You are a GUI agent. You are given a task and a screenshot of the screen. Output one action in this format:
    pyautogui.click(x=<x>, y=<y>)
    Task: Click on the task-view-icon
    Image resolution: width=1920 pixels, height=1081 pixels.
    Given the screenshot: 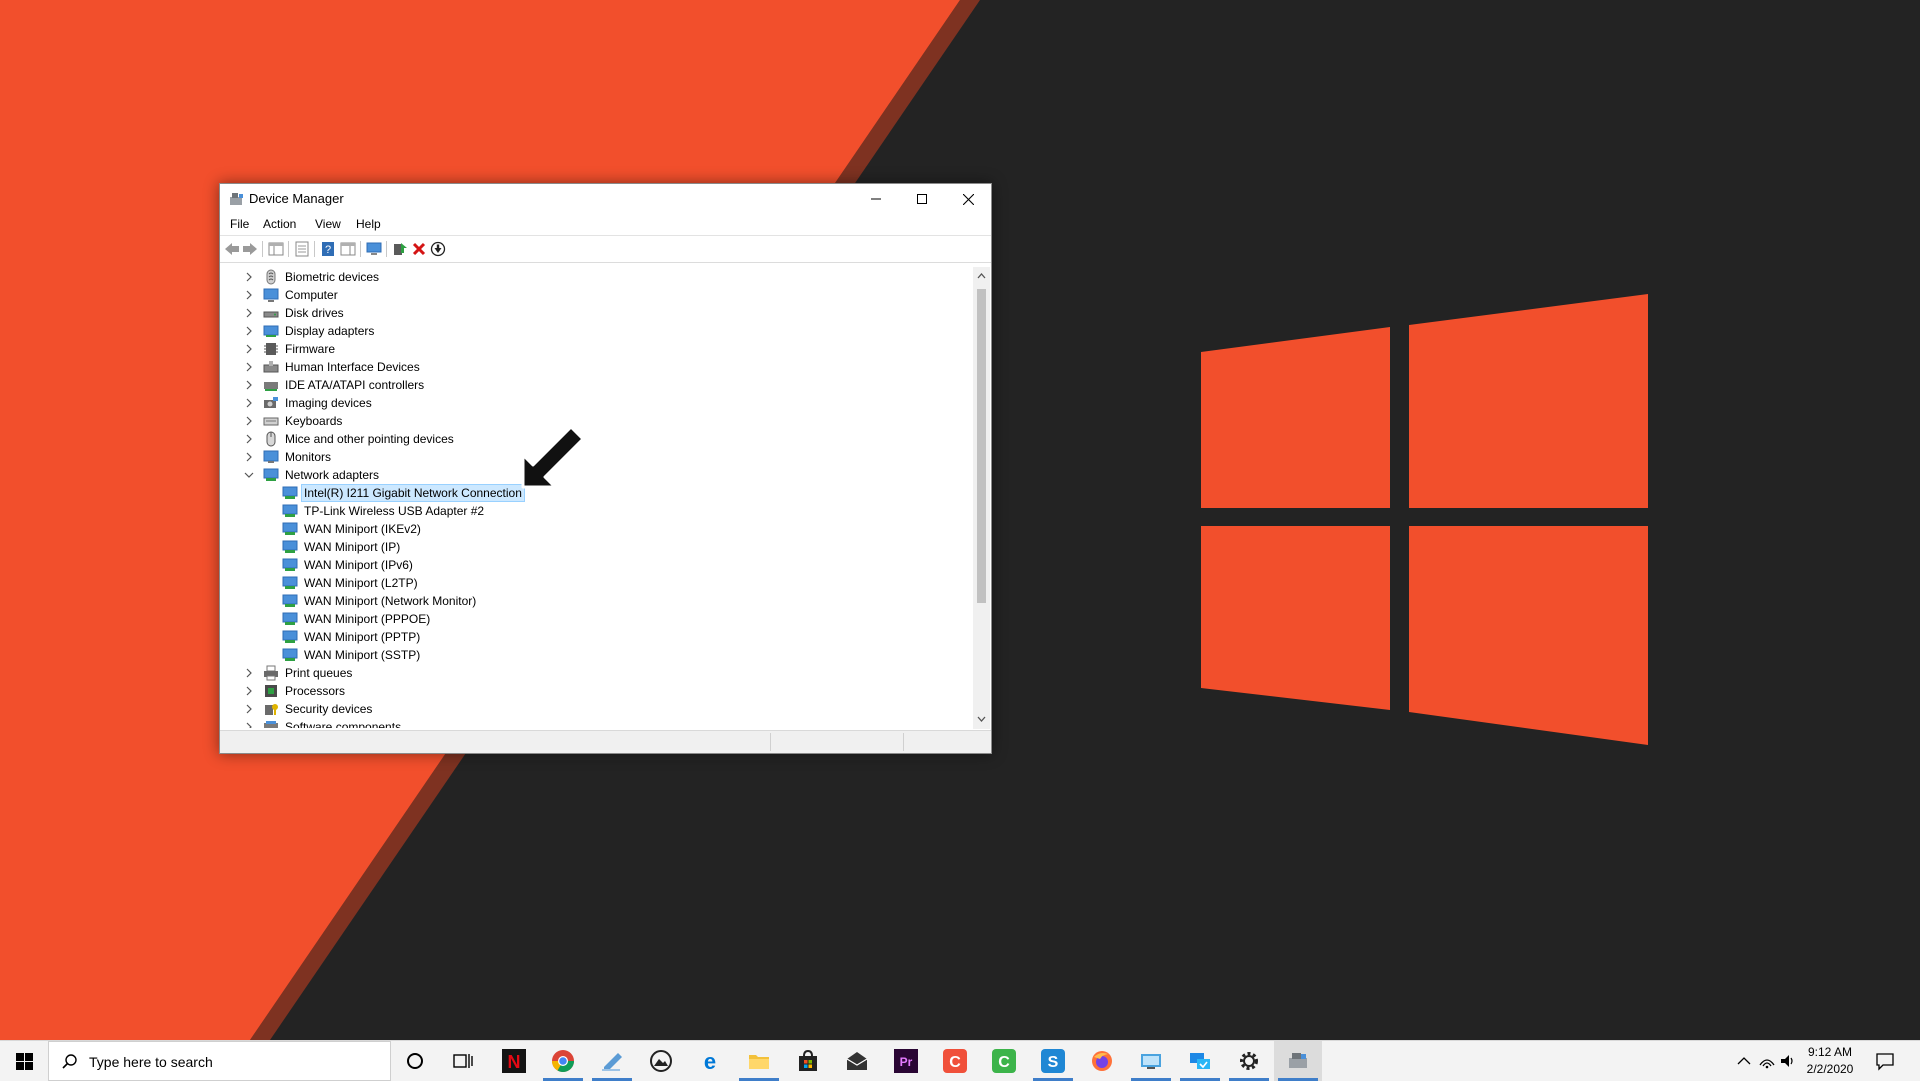 What is the action you would take?
    pyautogui.click(x=463, y=1061)
    